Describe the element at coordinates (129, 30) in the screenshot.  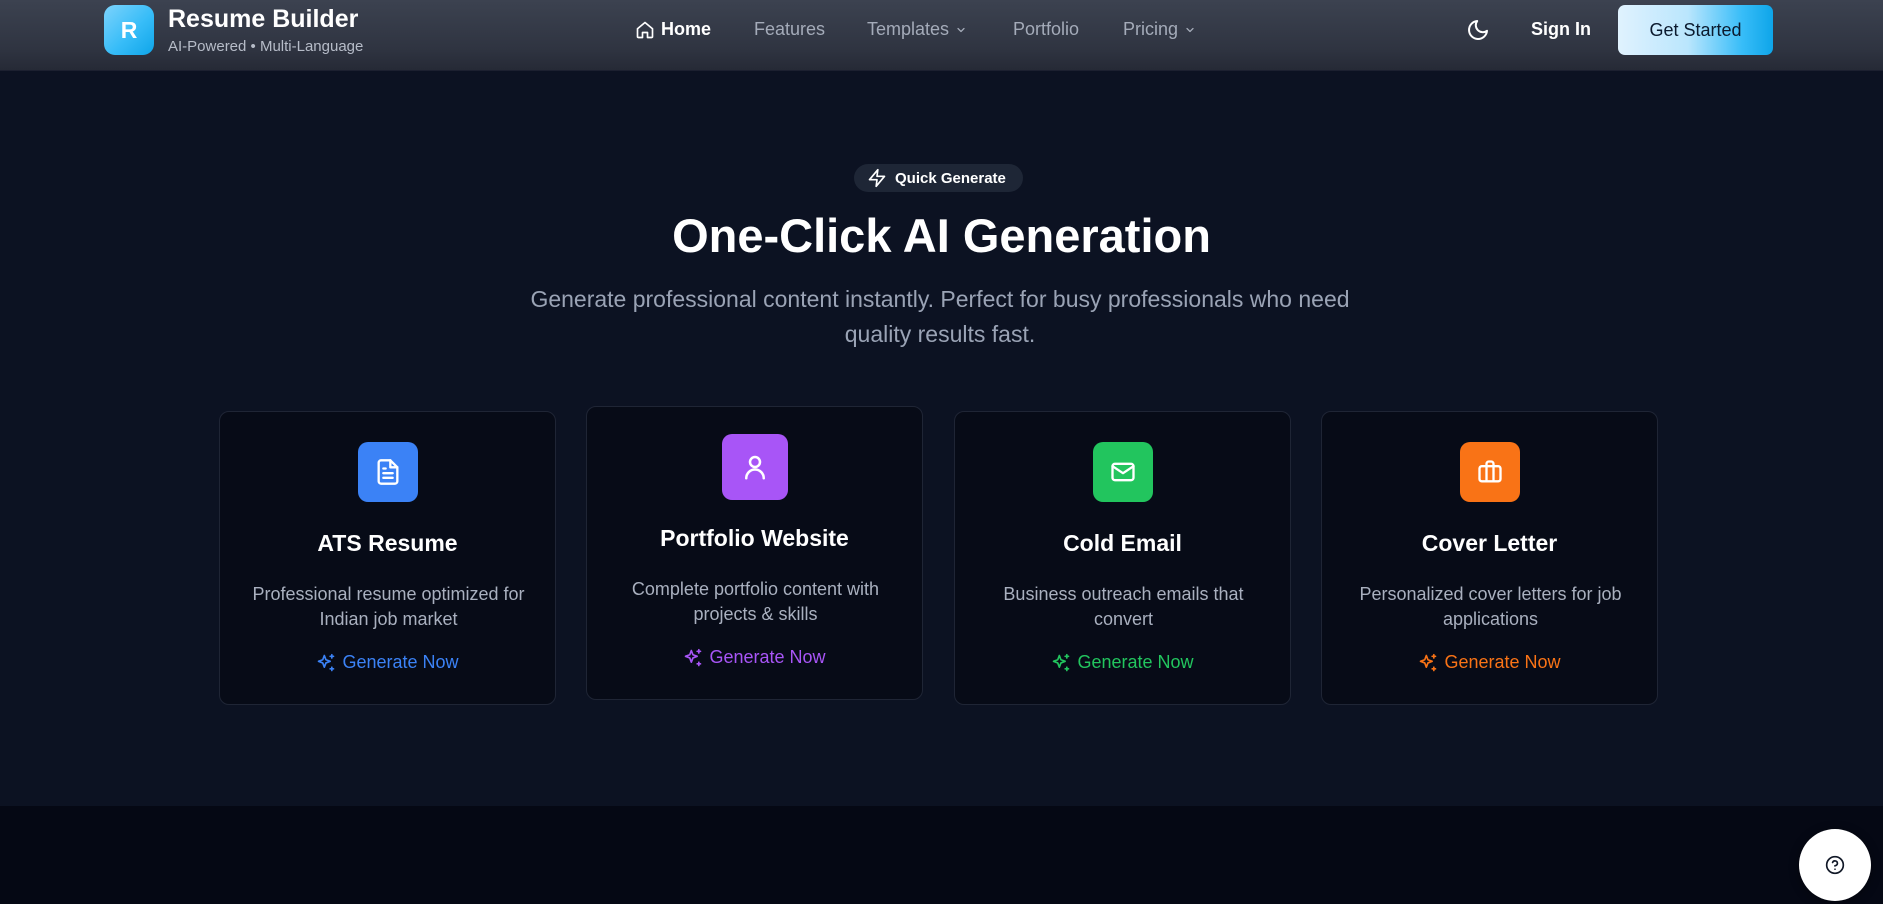
I see `brand-logo: R` at that location.